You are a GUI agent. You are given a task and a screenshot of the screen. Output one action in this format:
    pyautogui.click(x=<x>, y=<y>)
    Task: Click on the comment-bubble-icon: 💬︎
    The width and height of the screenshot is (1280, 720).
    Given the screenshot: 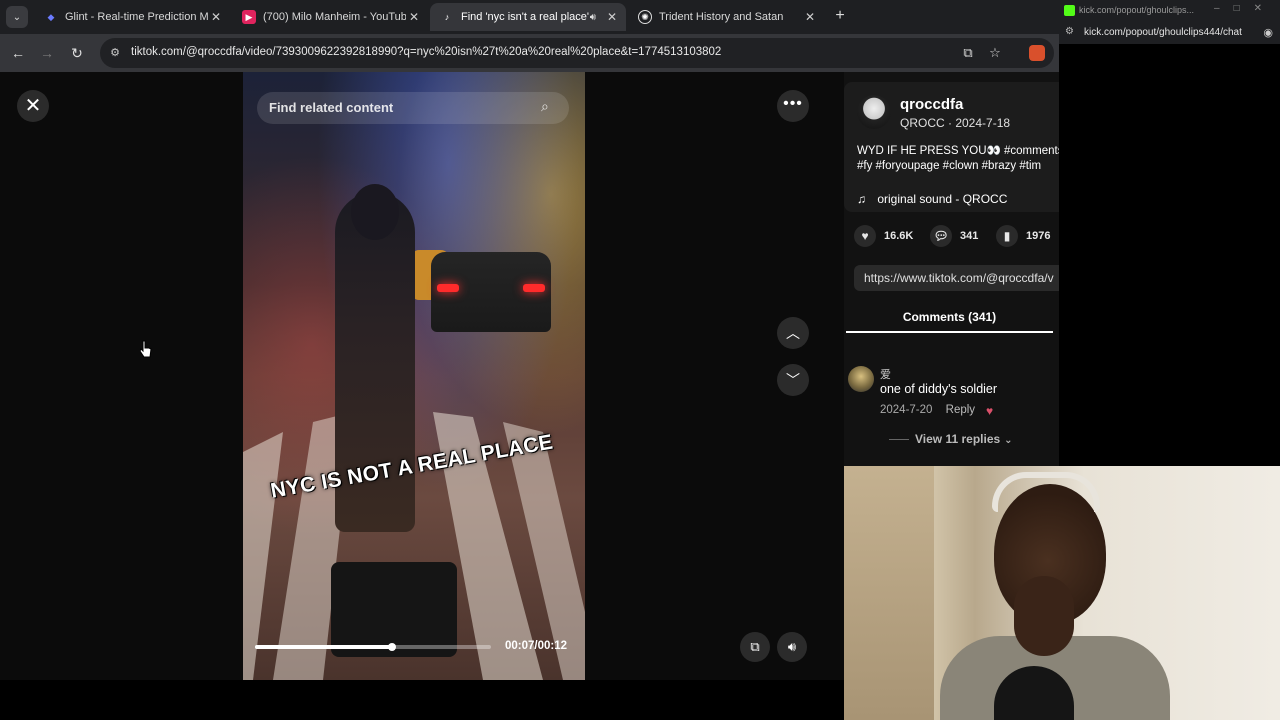 What is the action you would take?
    pyautogui.click(x=941, y=236)
    